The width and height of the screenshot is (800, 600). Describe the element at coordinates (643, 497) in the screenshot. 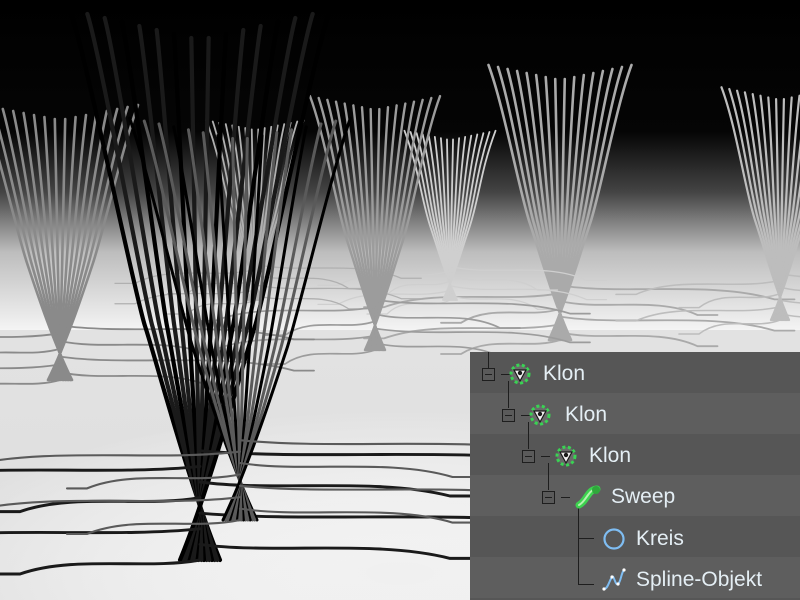

I see `object-label-sweep: Sweep` at that location.